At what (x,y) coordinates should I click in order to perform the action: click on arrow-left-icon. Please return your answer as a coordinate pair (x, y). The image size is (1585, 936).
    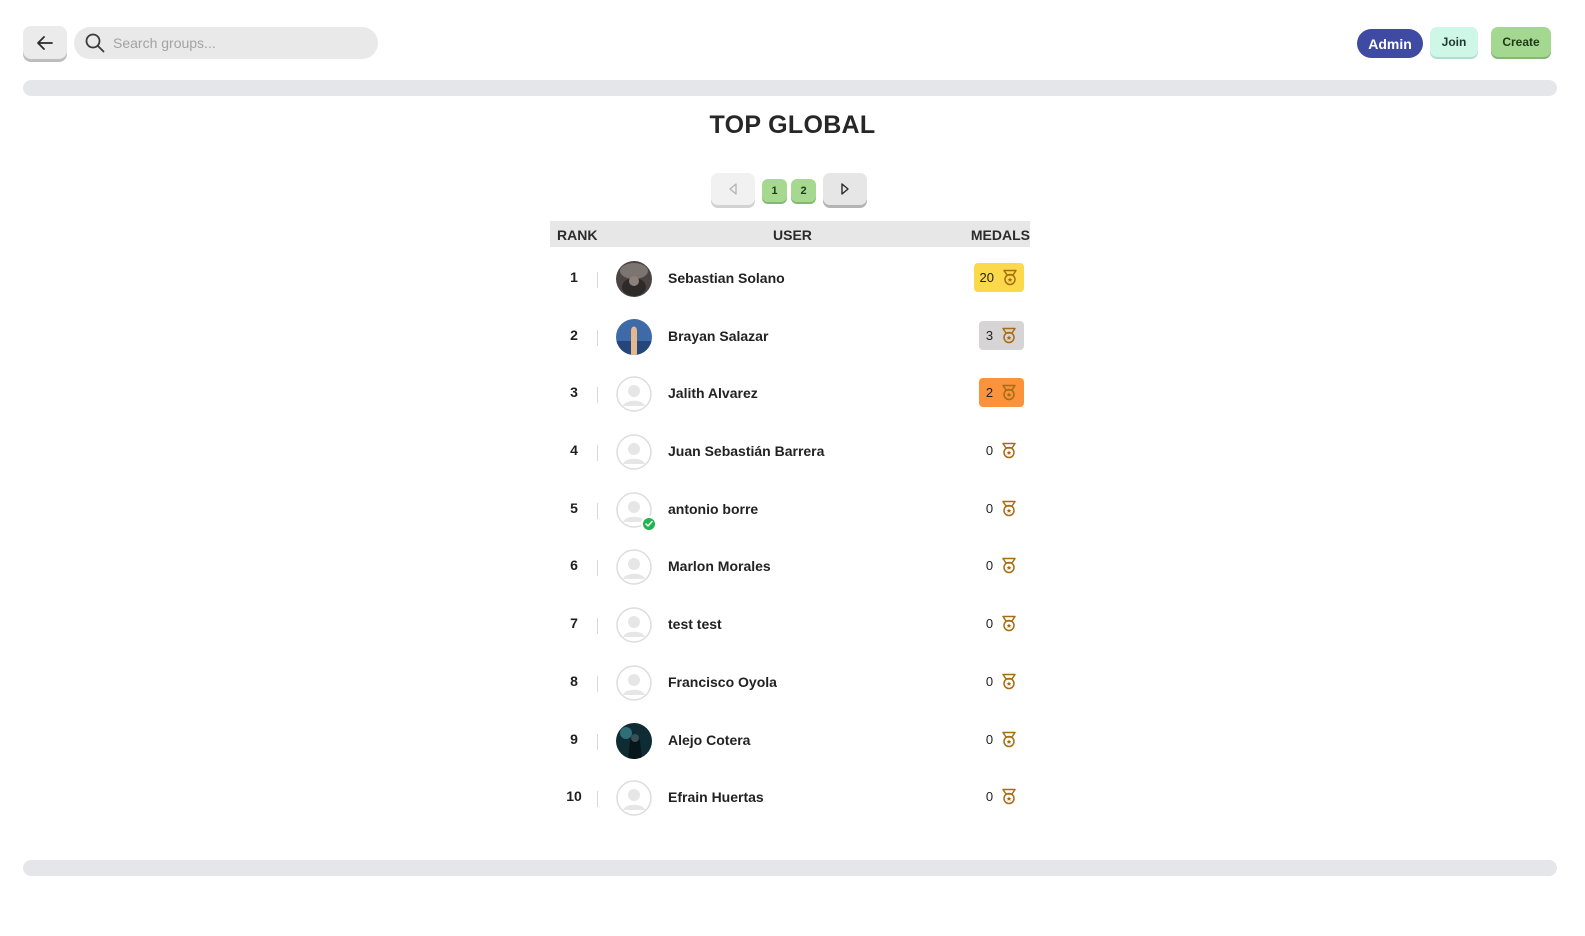
    Looking at the image, I should click on (45, 42).